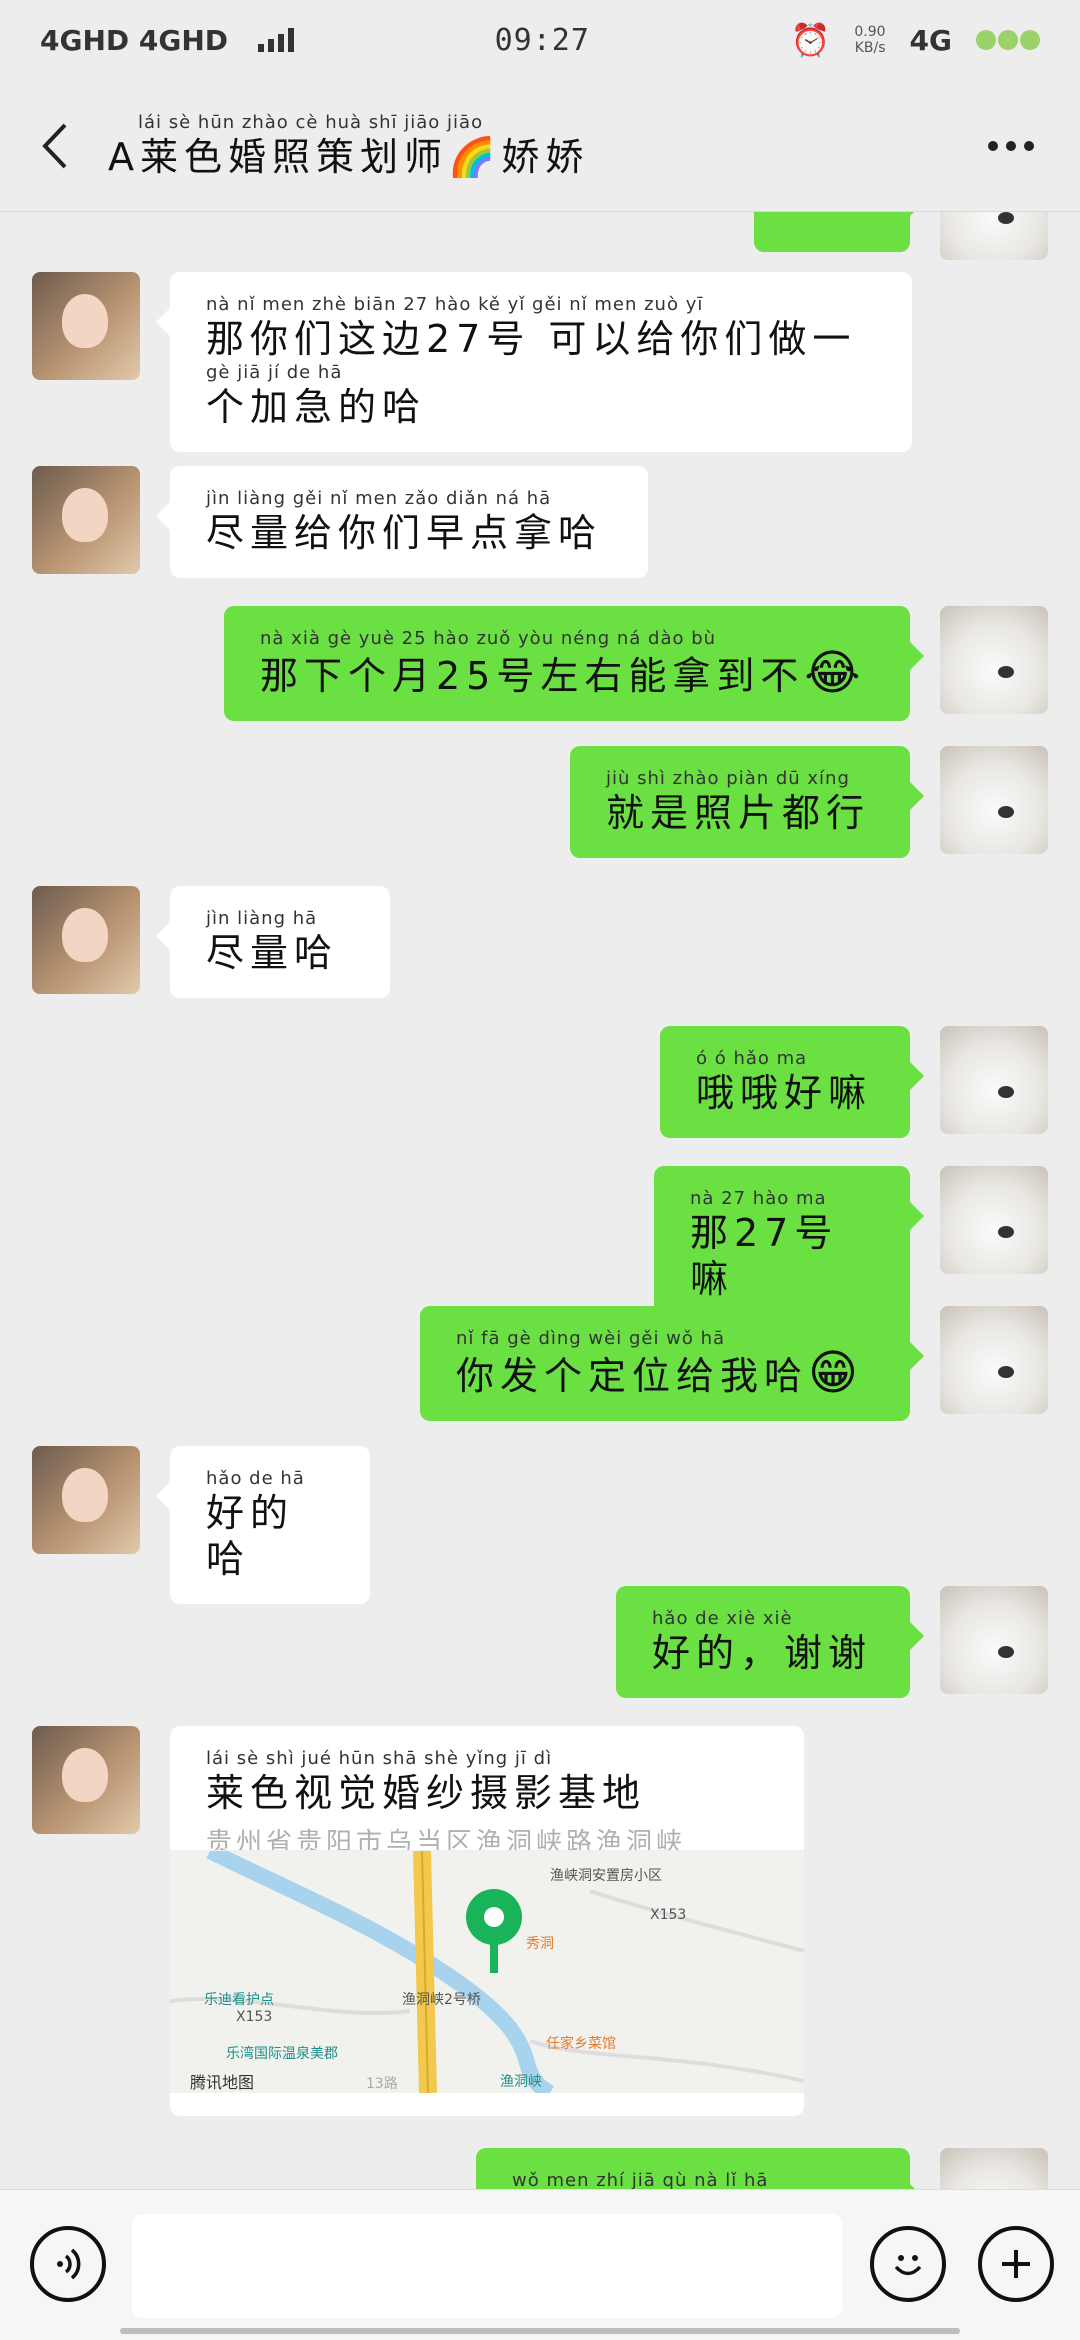 The width and height of the screenshot is (1080, 2340). I want to click on message-bubble, so click(839, 232).